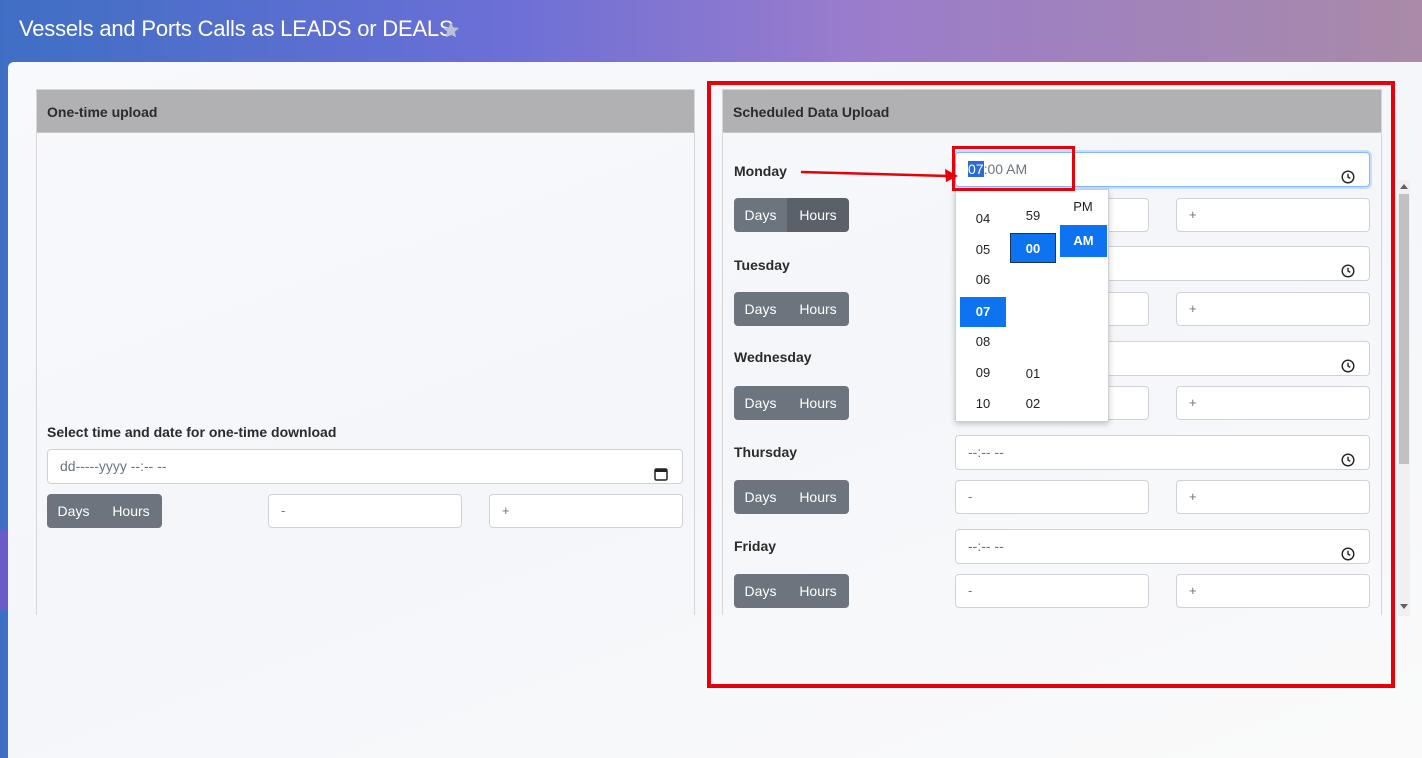 Image resolution: width=1422 pixels, height=758 pixels. What do you see at coordinates (586, 511) in the screenshot?
I see `one-time-plus-input: +` at bounding box center [586, 511].